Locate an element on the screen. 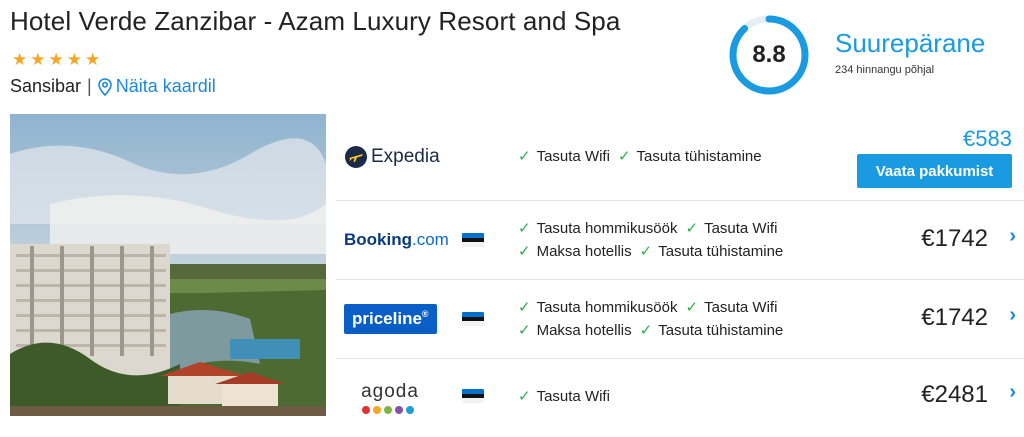 The height and width of the screenshot is (437, 1024). trademark-mark: ® is located at coordinates (425, 314).